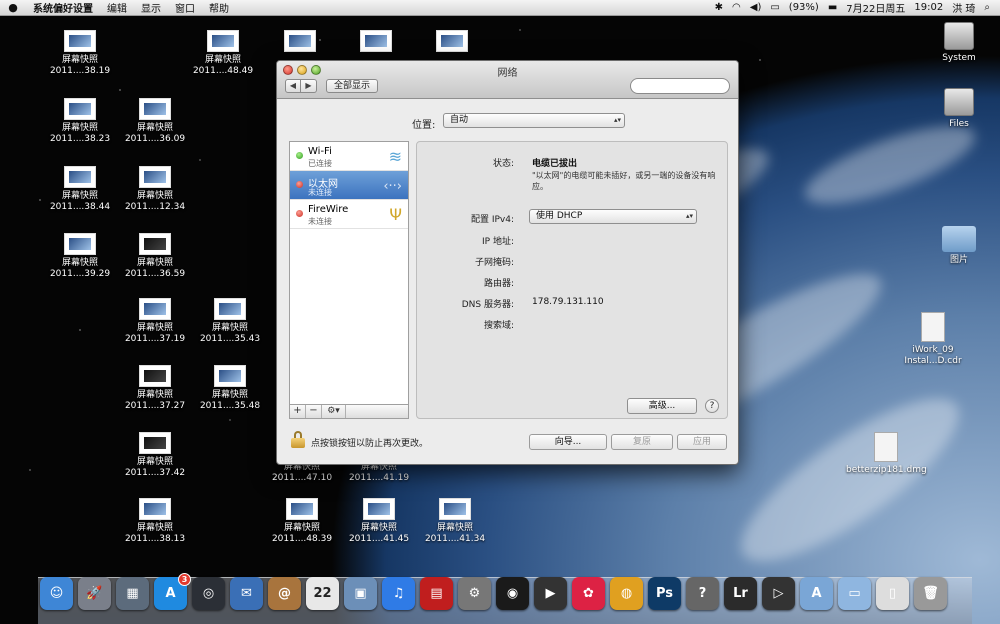  I want to click on dock-trash-icon: 🗑, so click(930, 593).